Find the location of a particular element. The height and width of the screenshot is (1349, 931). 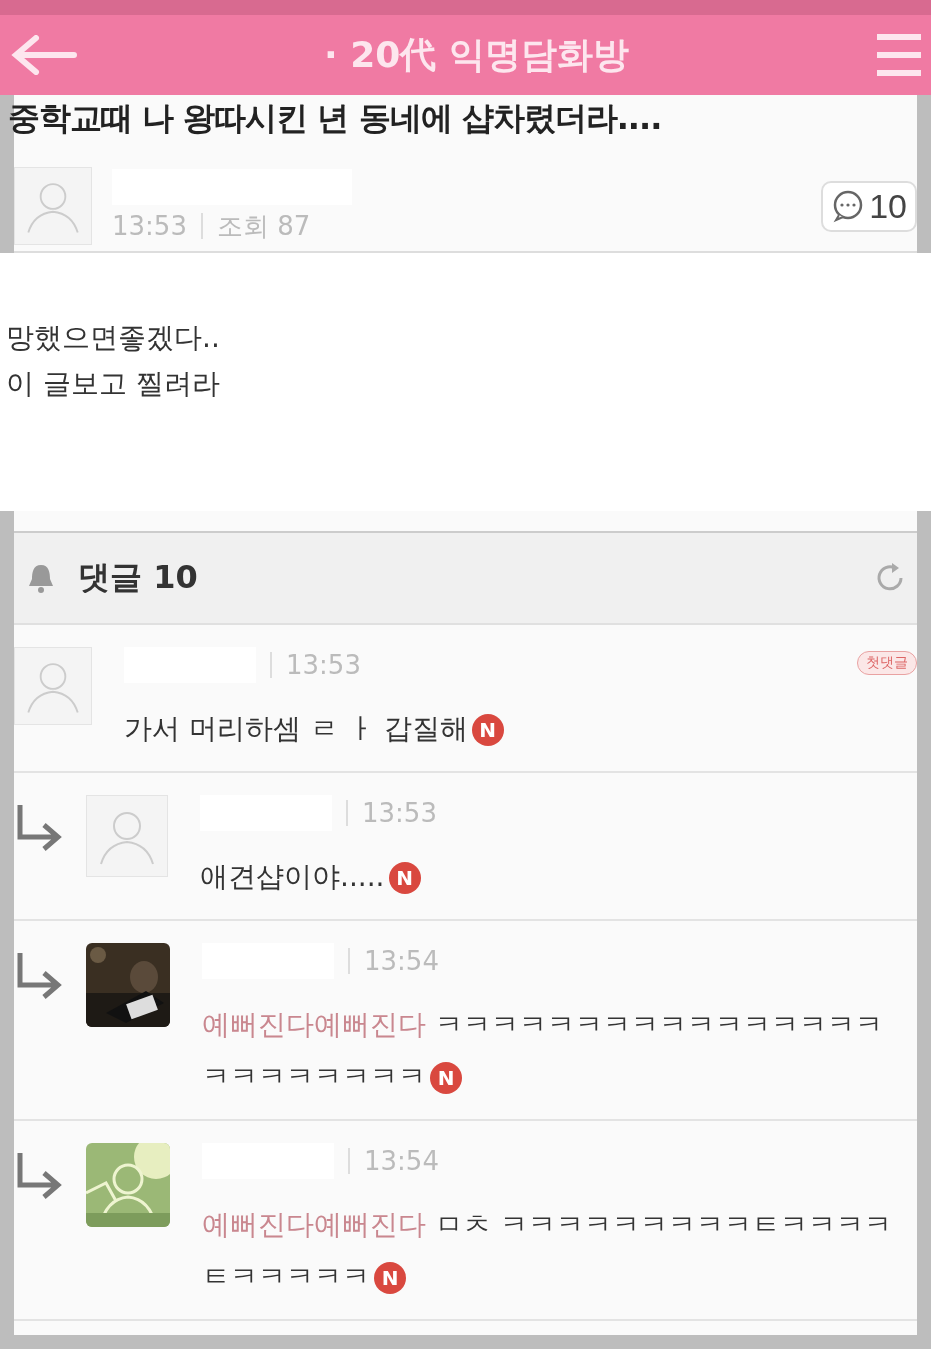

body-line: 망했으면좋겠다.. is located at coordinates (113, 338).